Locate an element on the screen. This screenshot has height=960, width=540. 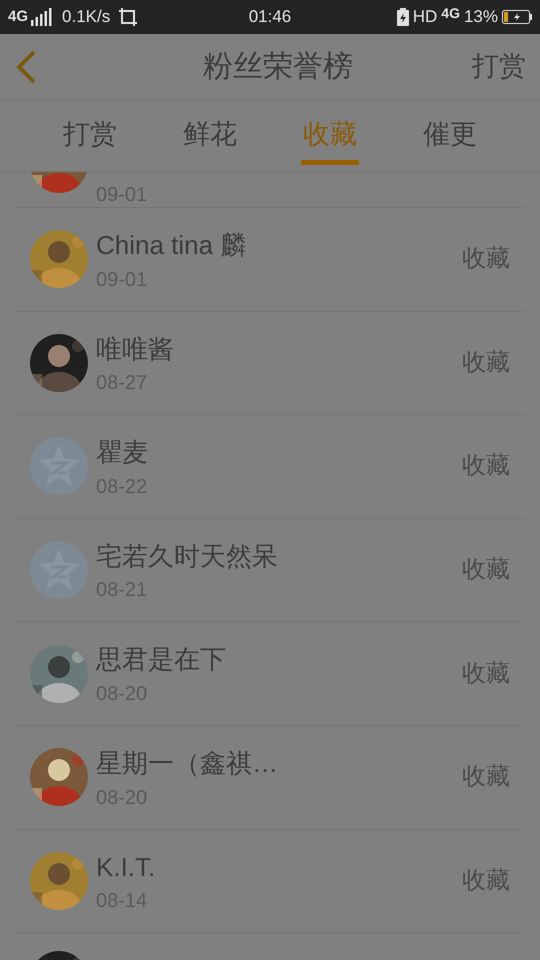
hd-label: HD is located at coordinates (425, 17).